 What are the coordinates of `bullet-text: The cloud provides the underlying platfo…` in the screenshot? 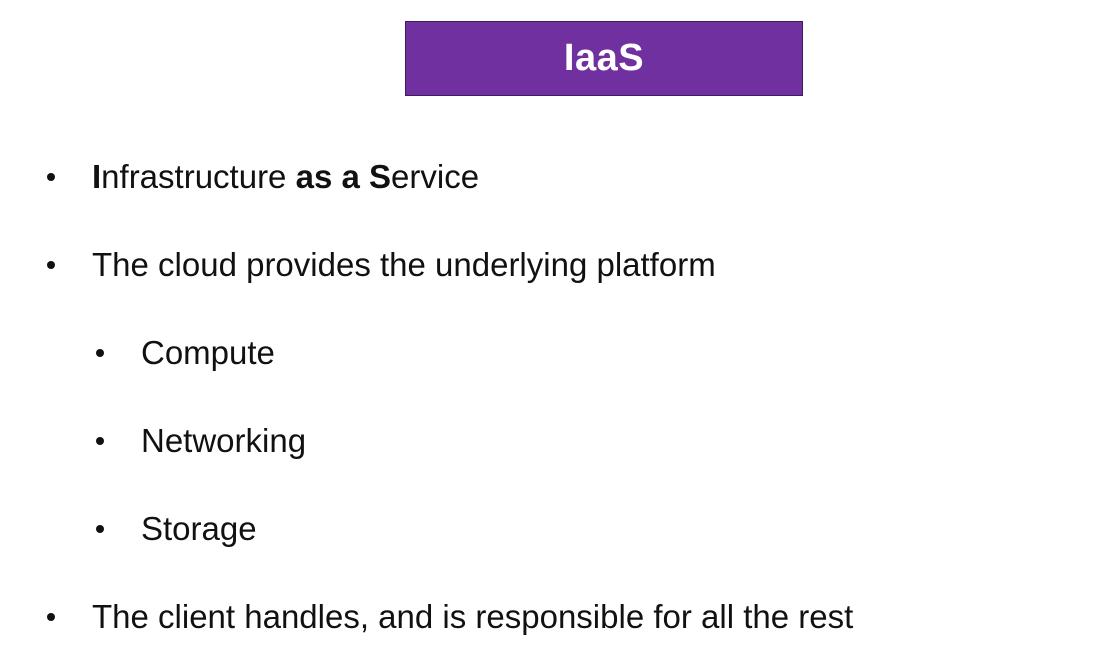 It's located at (404, 264).